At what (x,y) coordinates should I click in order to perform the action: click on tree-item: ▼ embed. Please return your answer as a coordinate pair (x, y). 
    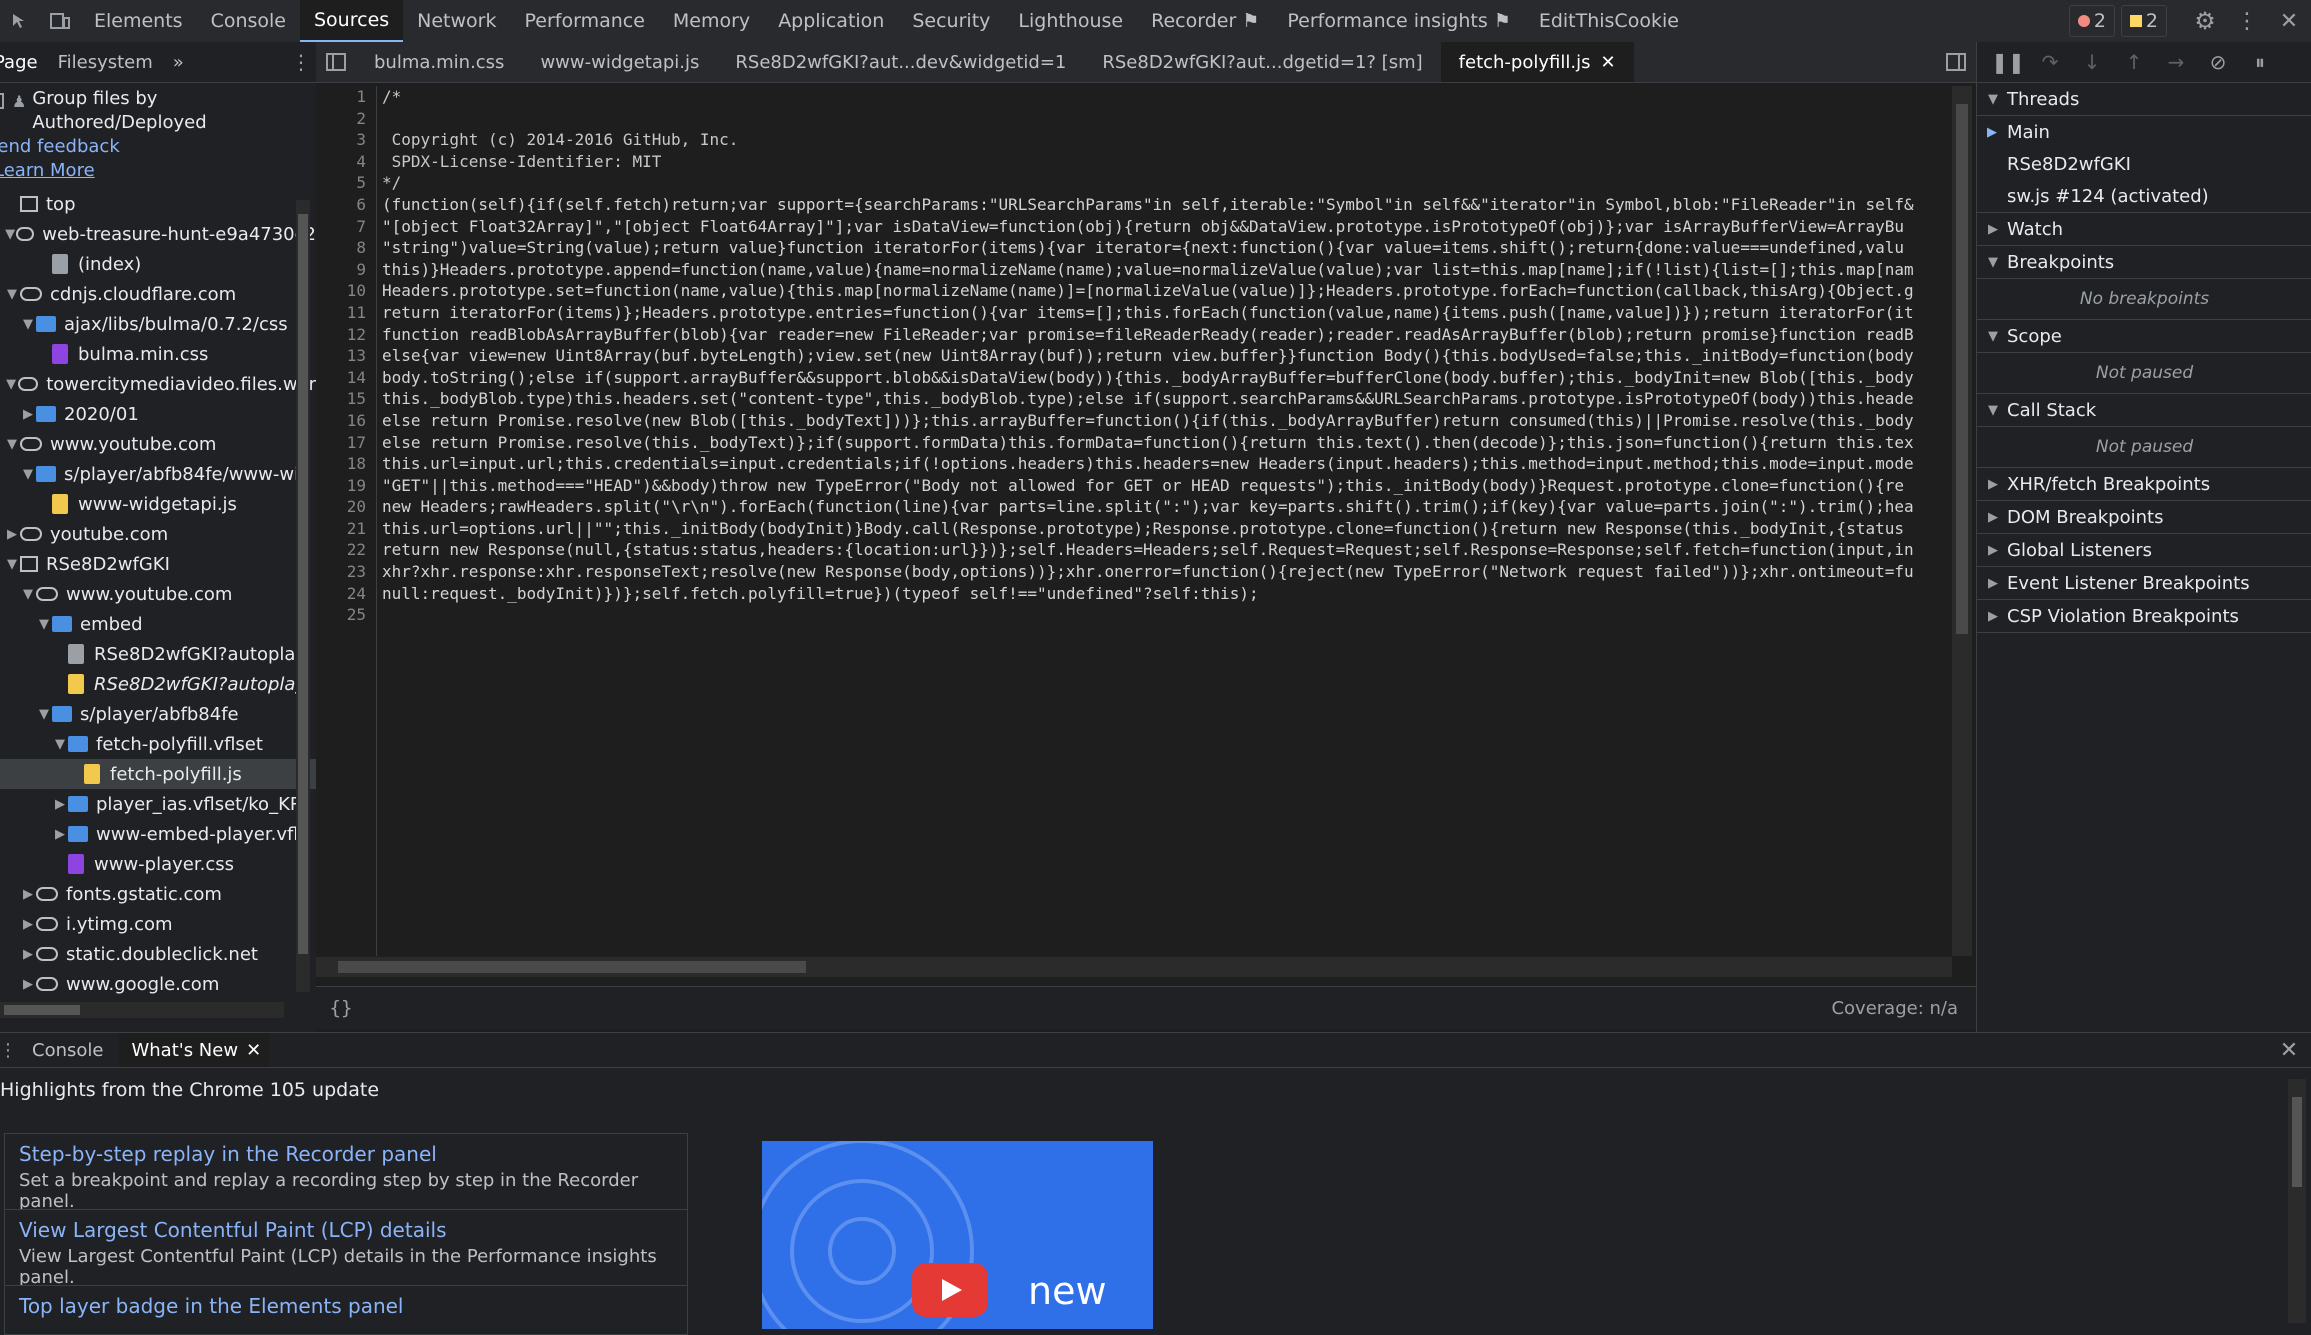
    Looking at the image, I should click on (158, 624).